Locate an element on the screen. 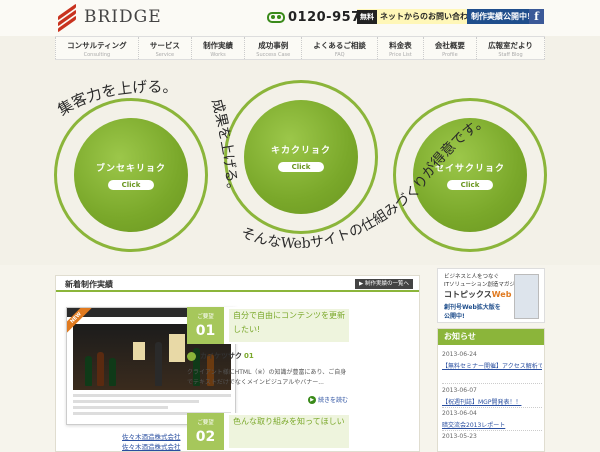 This screenshot has width=600, height=452. banner-line-3: 創刊号Web拡大版を is located at coordinates (472, 307).